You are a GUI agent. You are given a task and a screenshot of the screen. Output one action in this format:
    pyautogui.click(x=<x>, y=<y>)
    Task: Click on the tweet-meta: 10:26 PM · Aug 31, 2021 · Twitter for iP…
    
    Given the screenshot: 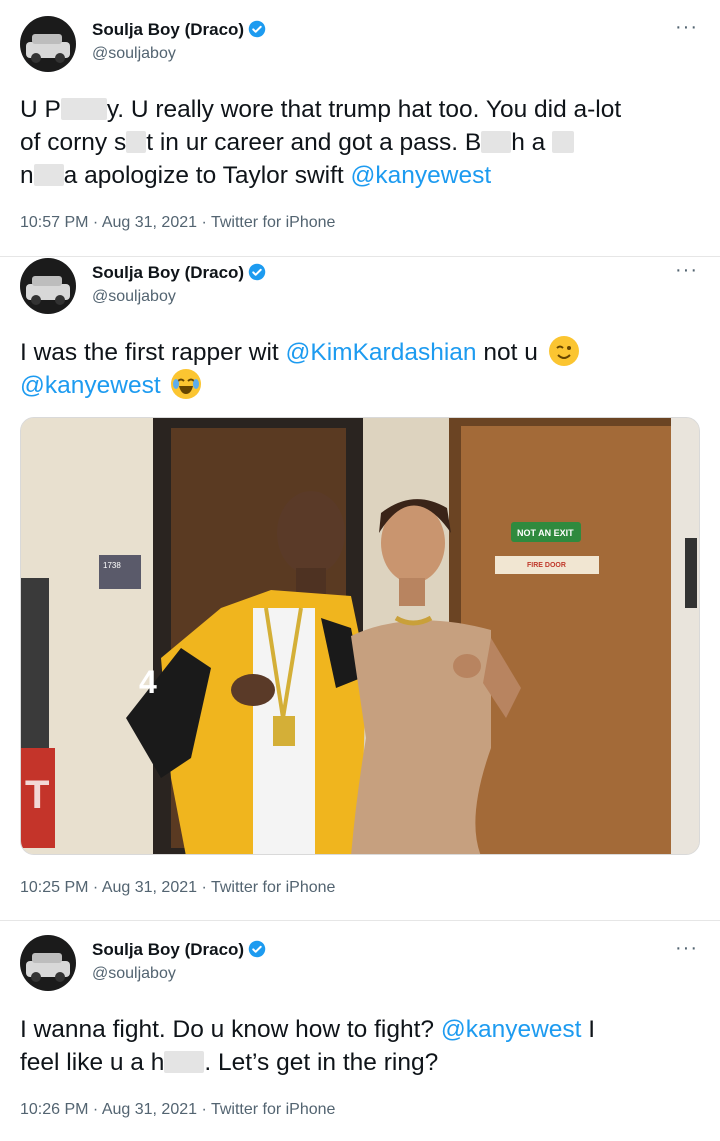 What is the action you would take?
    pyautogui.click(x=177, y=1110)
    